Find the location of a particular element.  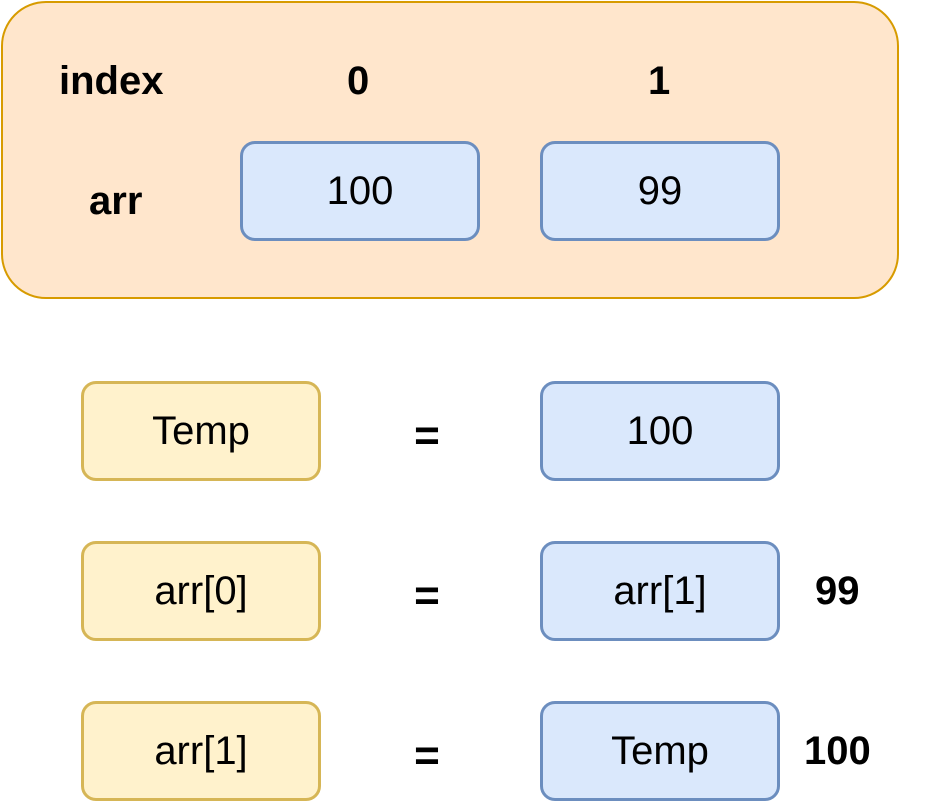

step-3-equals: = is located at coordinates (427, 755).